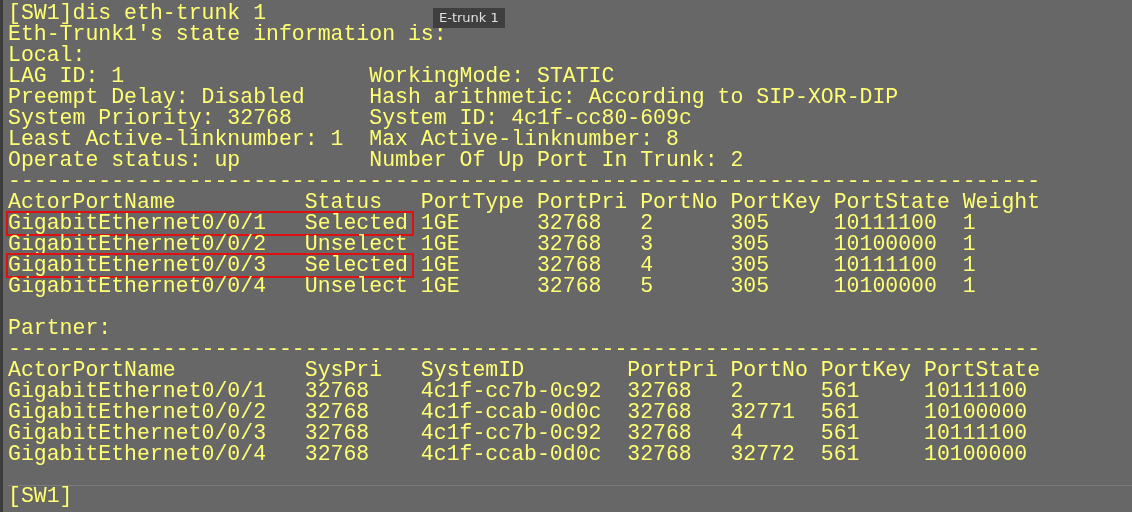 The width and height of the screenshot is (1132, 512). I want to click on table-cell-text: 32772, so click(763, 454).